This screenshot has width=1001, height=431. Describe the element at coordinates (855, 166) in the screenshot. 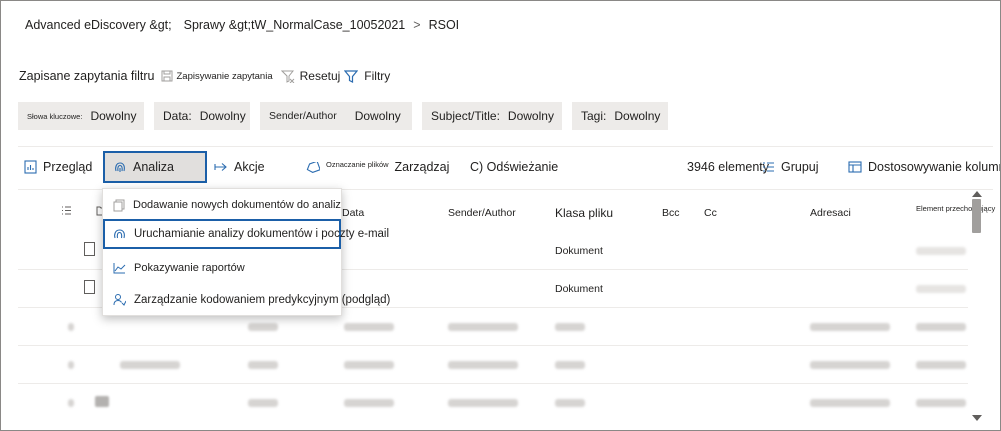

I see `columns-icon` at that location.